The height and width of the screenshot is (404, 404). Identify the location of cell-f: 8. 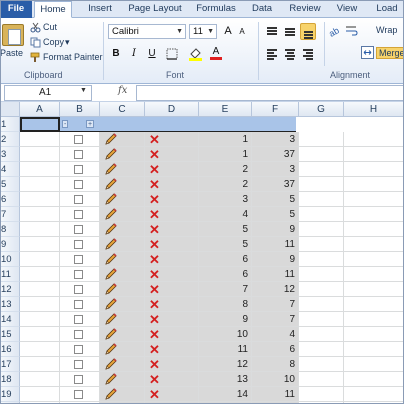
(275, 364).